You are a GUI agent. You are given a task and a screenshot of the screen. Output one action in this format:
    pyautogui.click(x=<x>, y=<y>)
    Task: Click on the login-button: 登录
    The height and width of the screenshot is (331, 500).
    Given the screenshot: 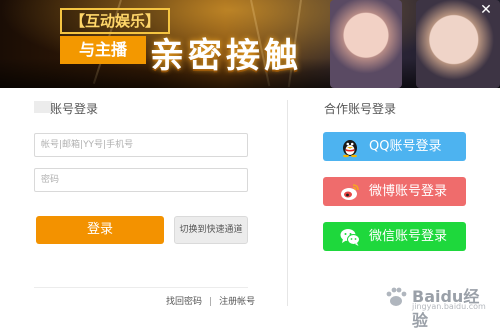 What is the action you would take?
    pyautogui.click(x=100, y=230)
    